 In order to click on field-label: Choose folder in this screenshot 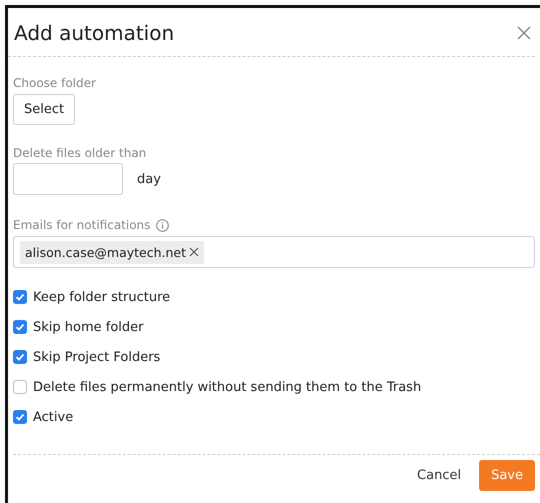, I will do `click(54, 83)`.